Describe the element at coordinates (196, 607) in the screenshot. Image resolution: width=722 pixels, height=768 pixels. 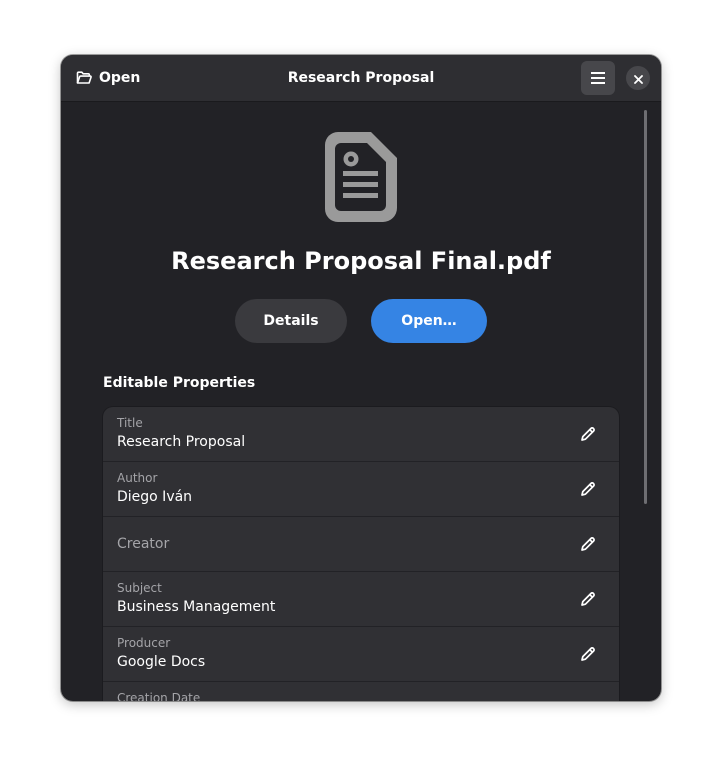
I see `property-value: Business Management` at that location.